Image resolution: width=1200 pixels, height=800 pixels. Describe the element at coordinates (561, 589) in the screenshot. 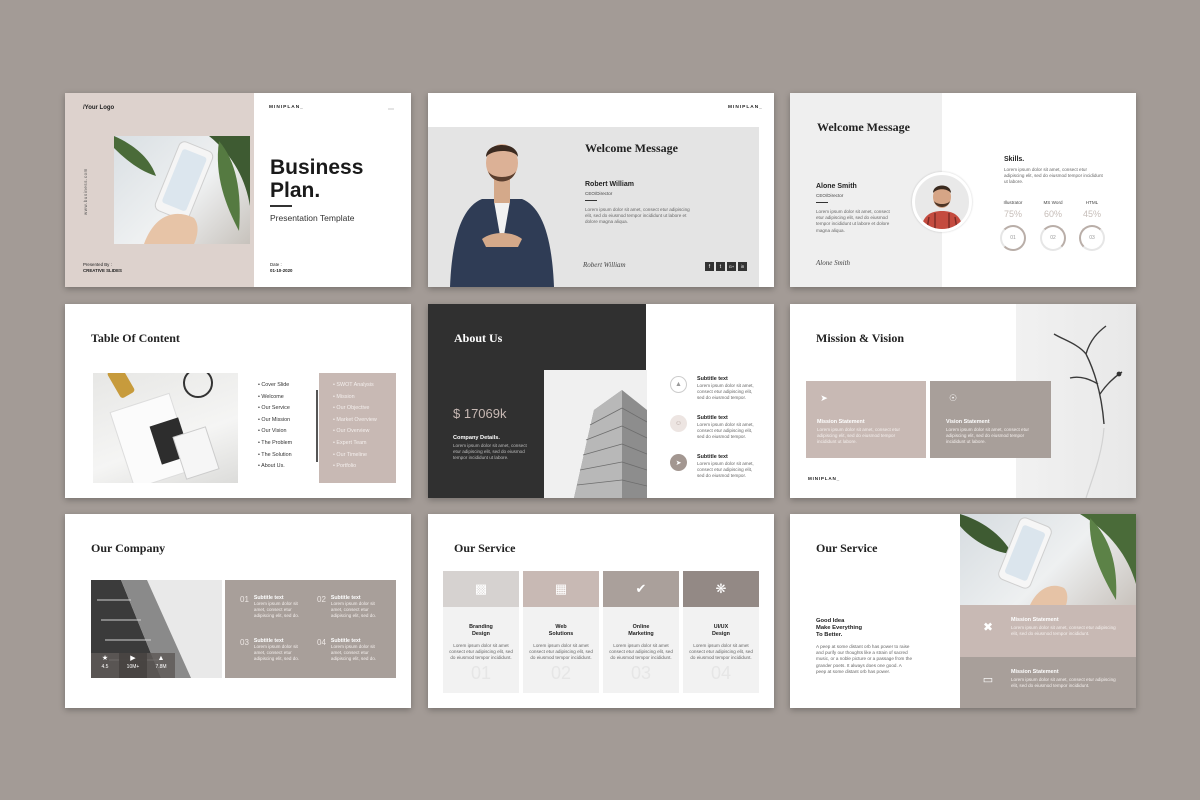

I see `service-header: ▦` at that location.